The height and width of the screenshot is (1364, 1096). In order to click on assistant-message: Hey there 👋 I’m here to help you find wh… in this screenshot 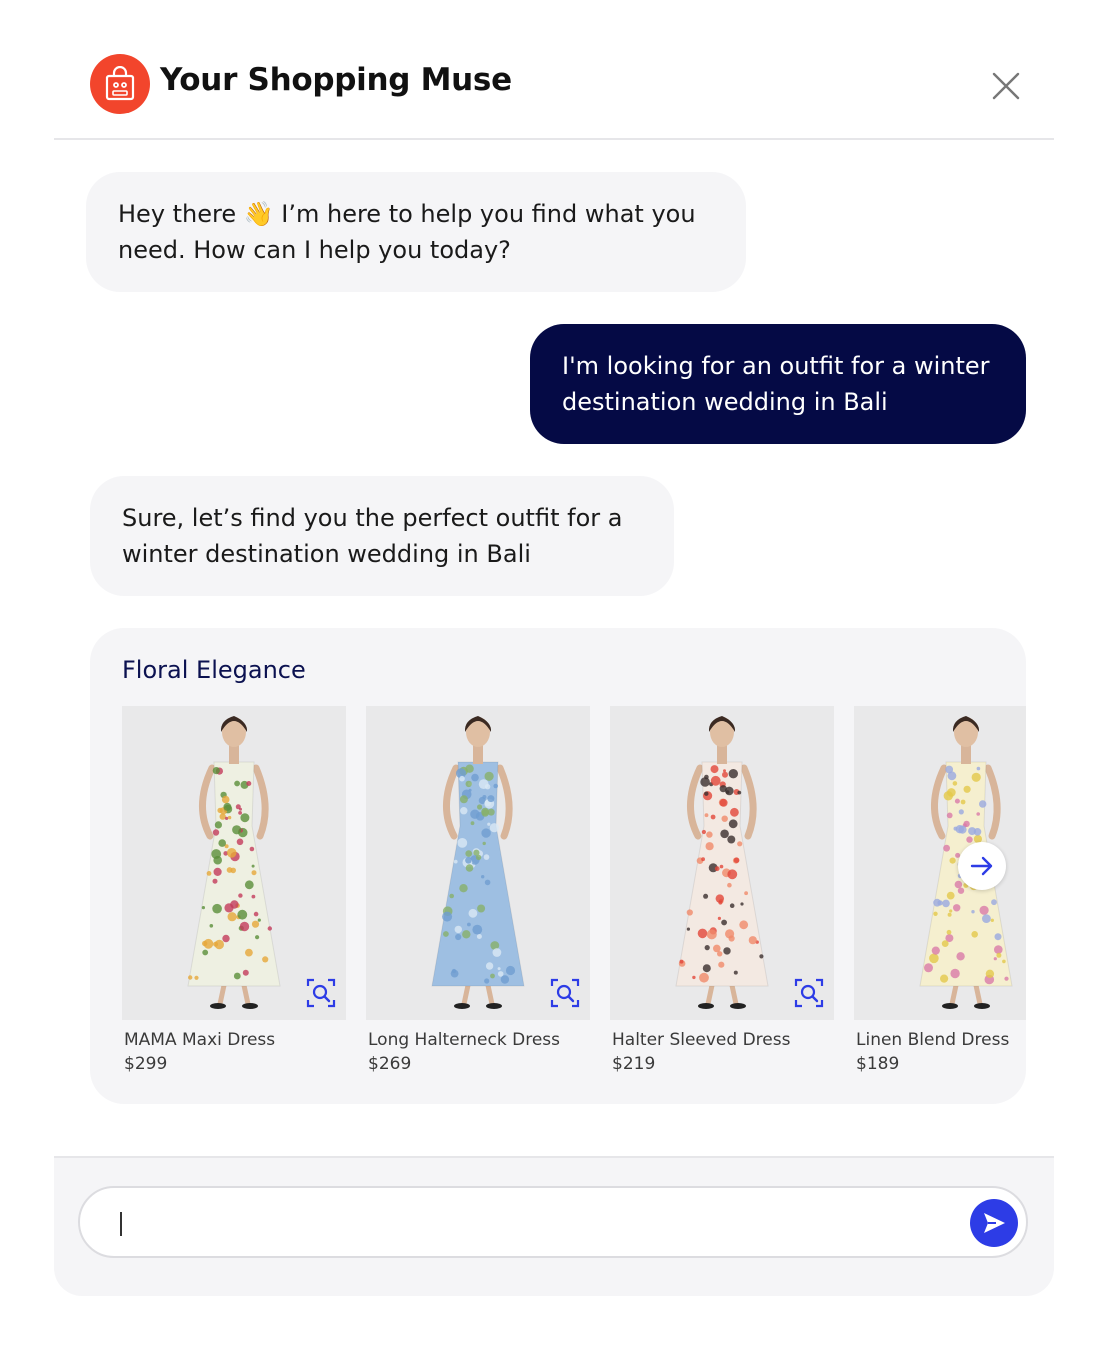, I will do `click(416, 232)`.